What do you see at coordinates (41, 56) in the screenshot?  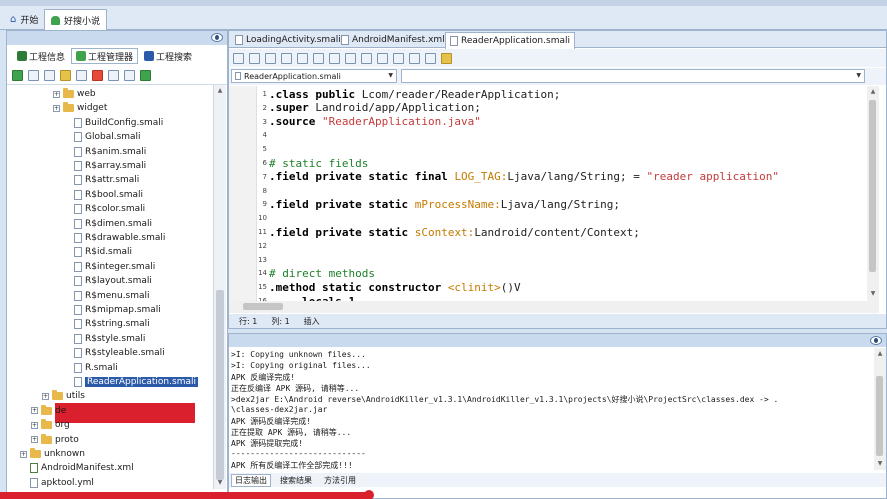 I see `tab-project-info: 工程信息` at bounding box center [41, 56].